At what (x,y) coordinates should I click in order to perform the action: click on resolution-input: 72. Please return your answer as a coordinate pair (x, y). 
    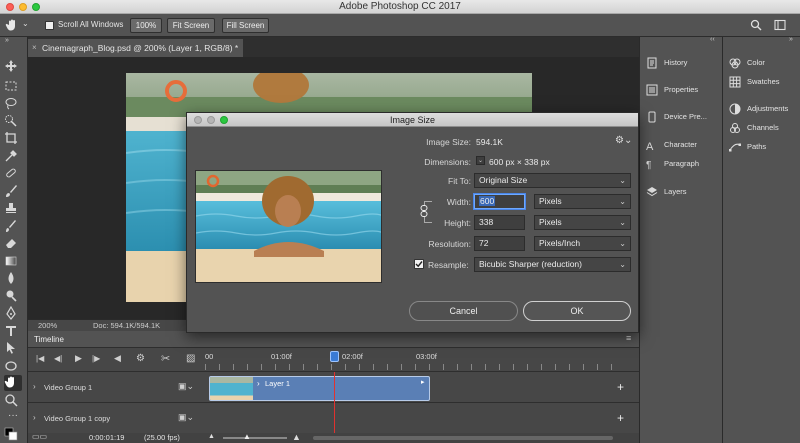
    Looking at the image, I should click on (499, 243).